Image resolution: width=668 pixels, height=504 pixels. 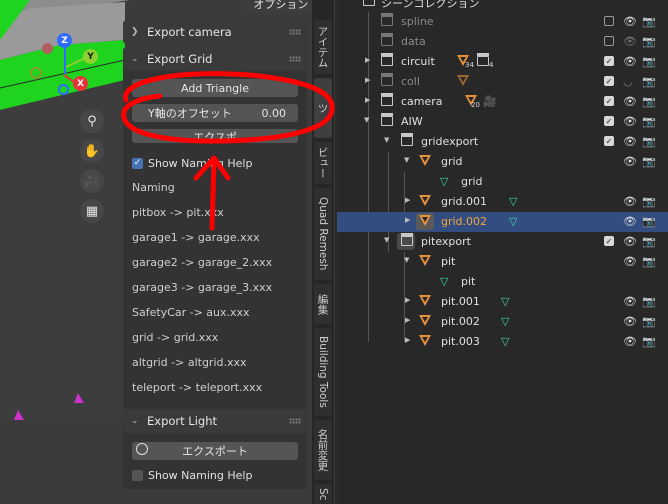 I want to click on gizmo-y-axis: Y, so click(x=90, y=56).